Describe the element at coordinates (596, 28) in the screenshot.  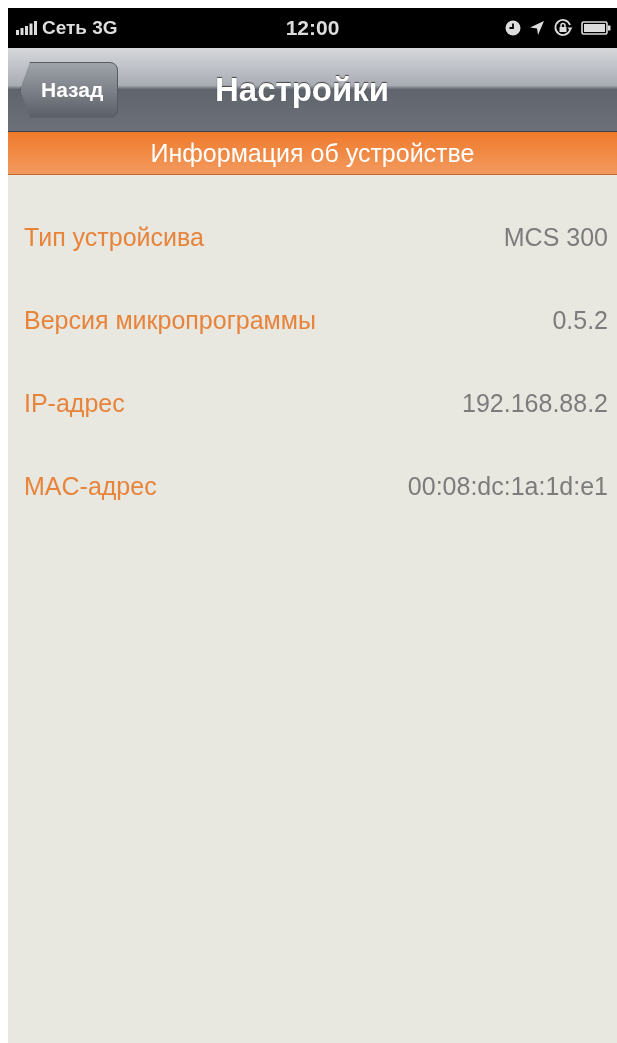
I see `battery-icon` at that location.